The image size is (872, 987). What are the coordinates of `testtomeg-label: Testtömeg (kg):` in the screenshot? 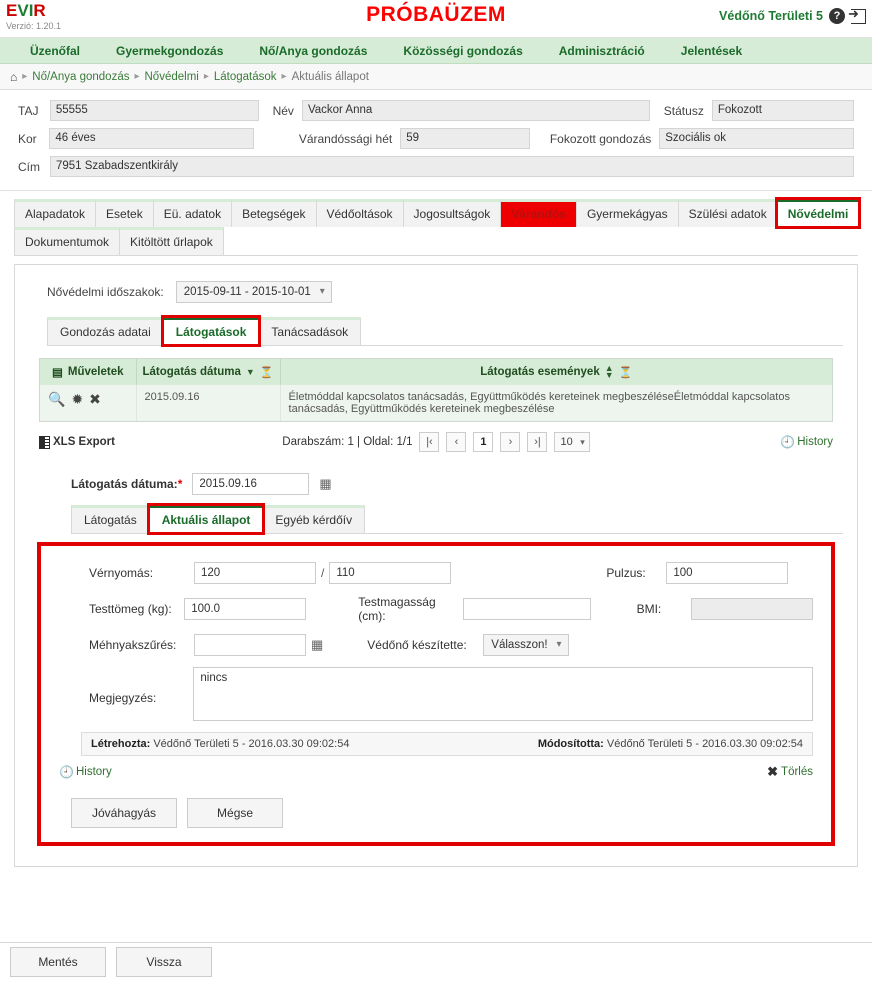 It's located at (130, 609).